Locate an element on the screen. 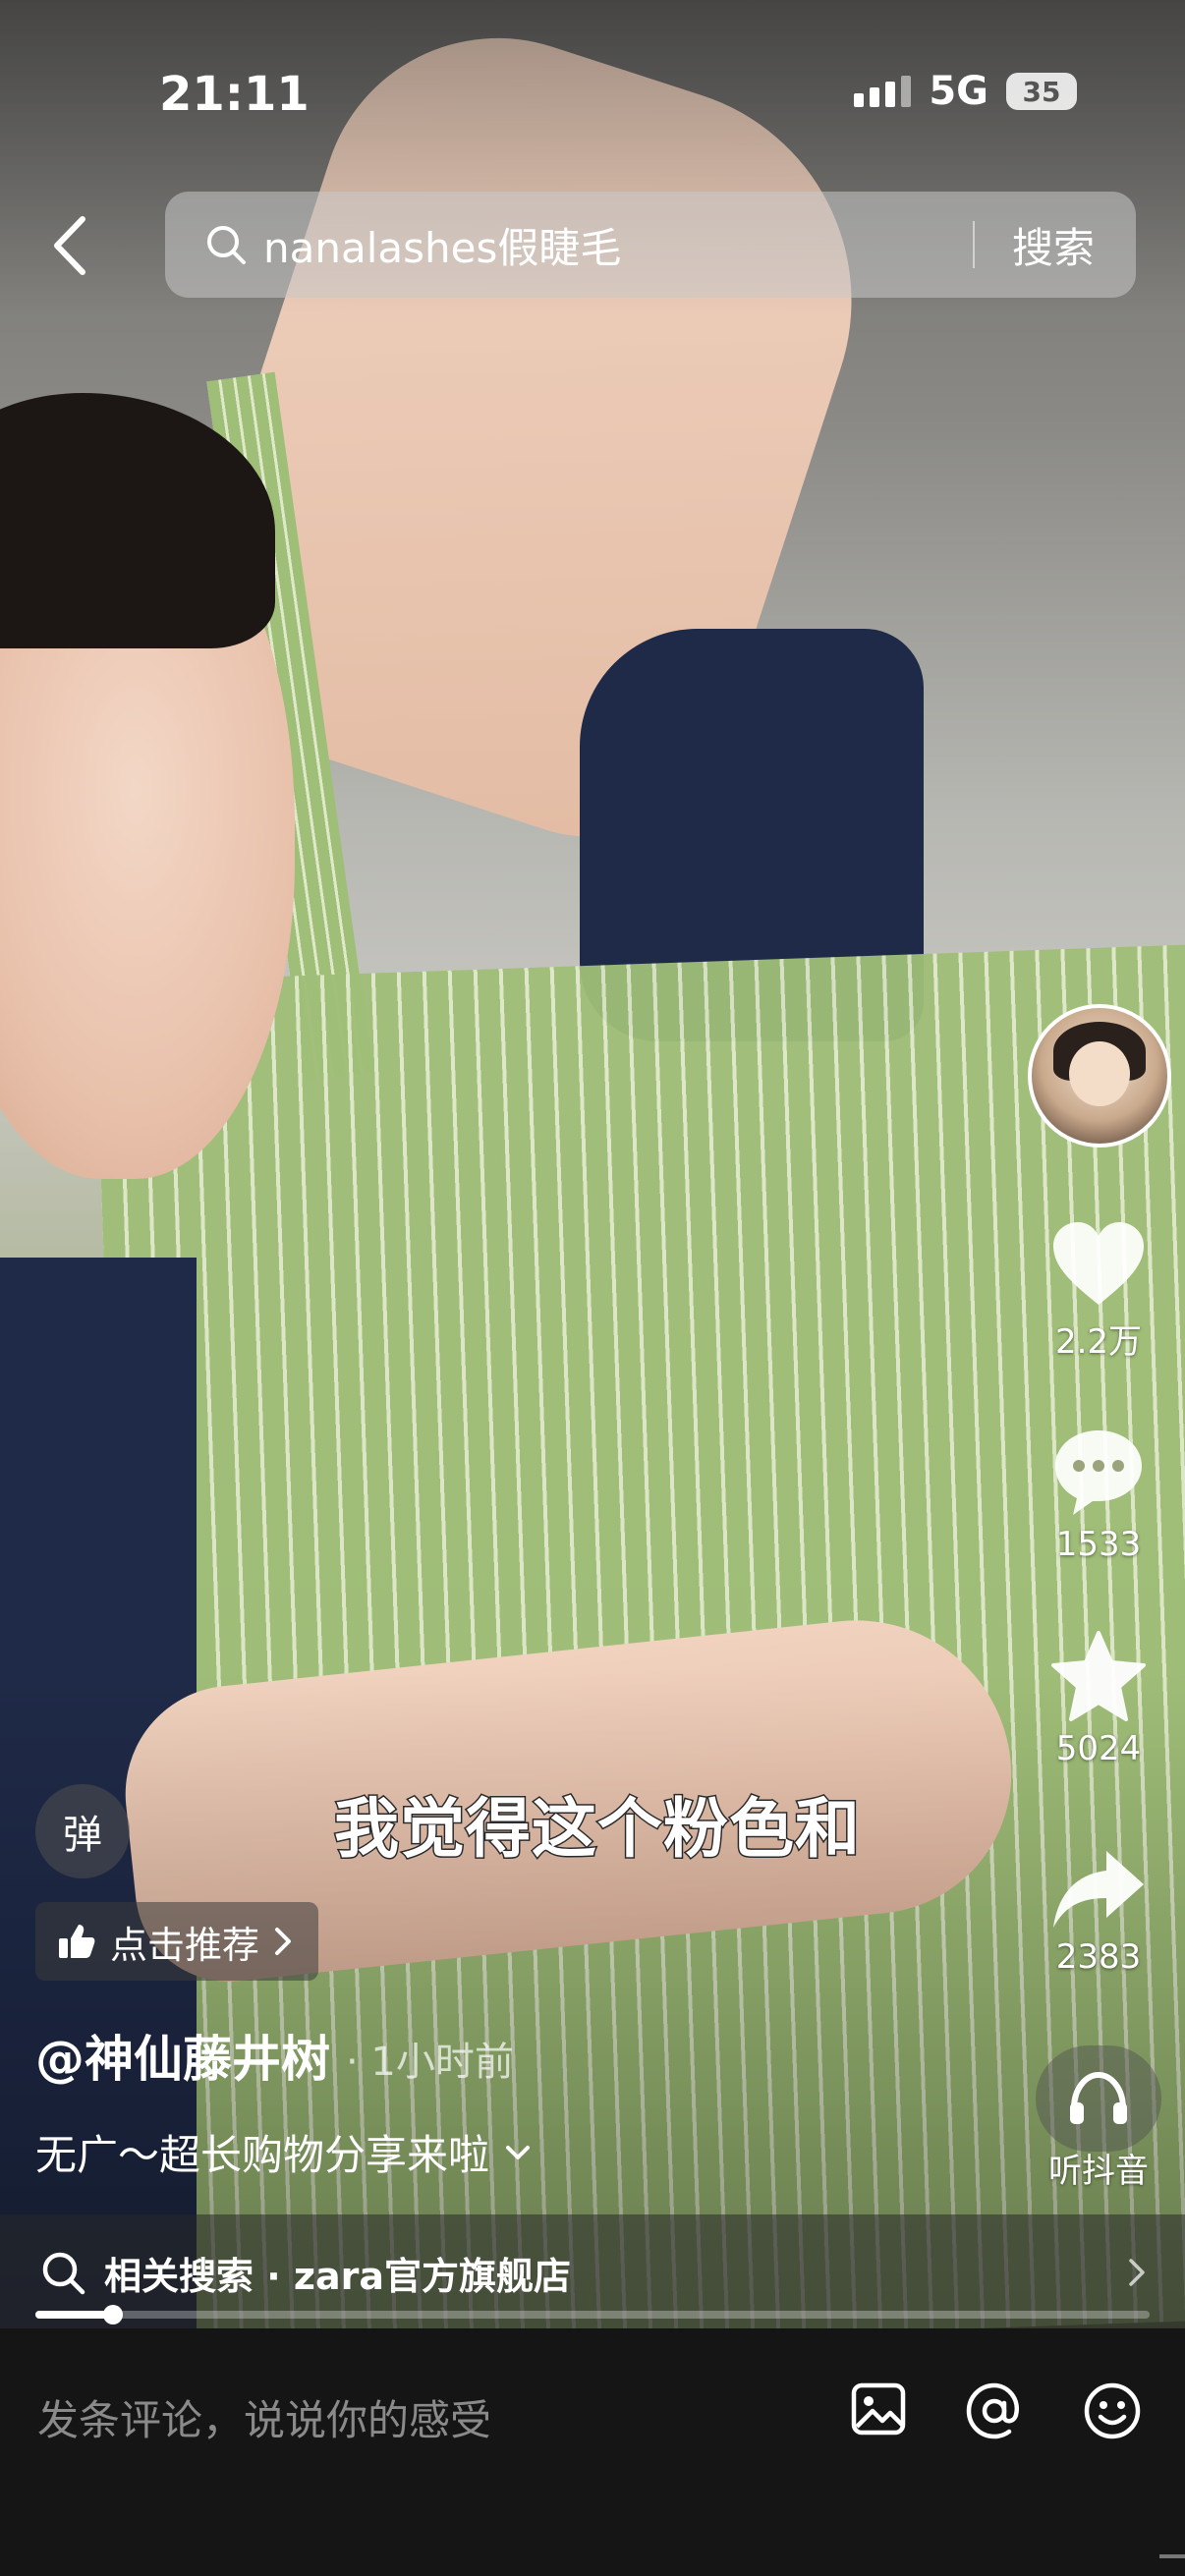 This screenshot has width=1185, height=2576. recommend-button: 点击推荐 is located at coordinates (177, 1941).